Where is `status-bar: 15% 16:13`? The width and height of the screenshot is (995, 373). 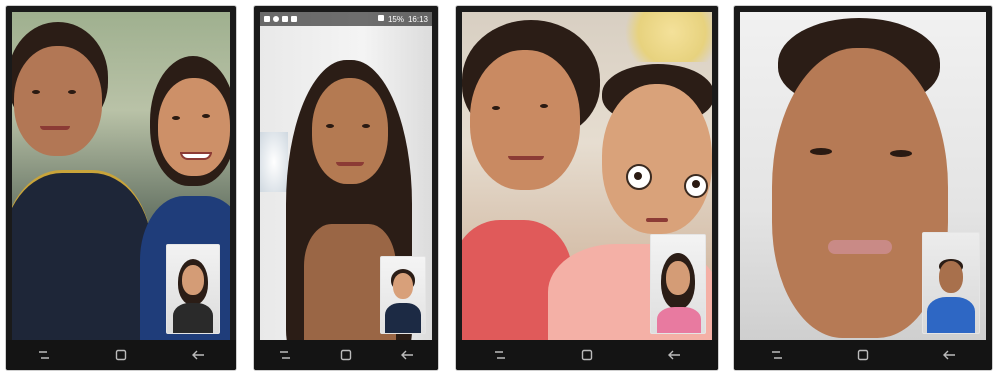
status-bar: 15% 16:13 is located at coordinates (346, 19).